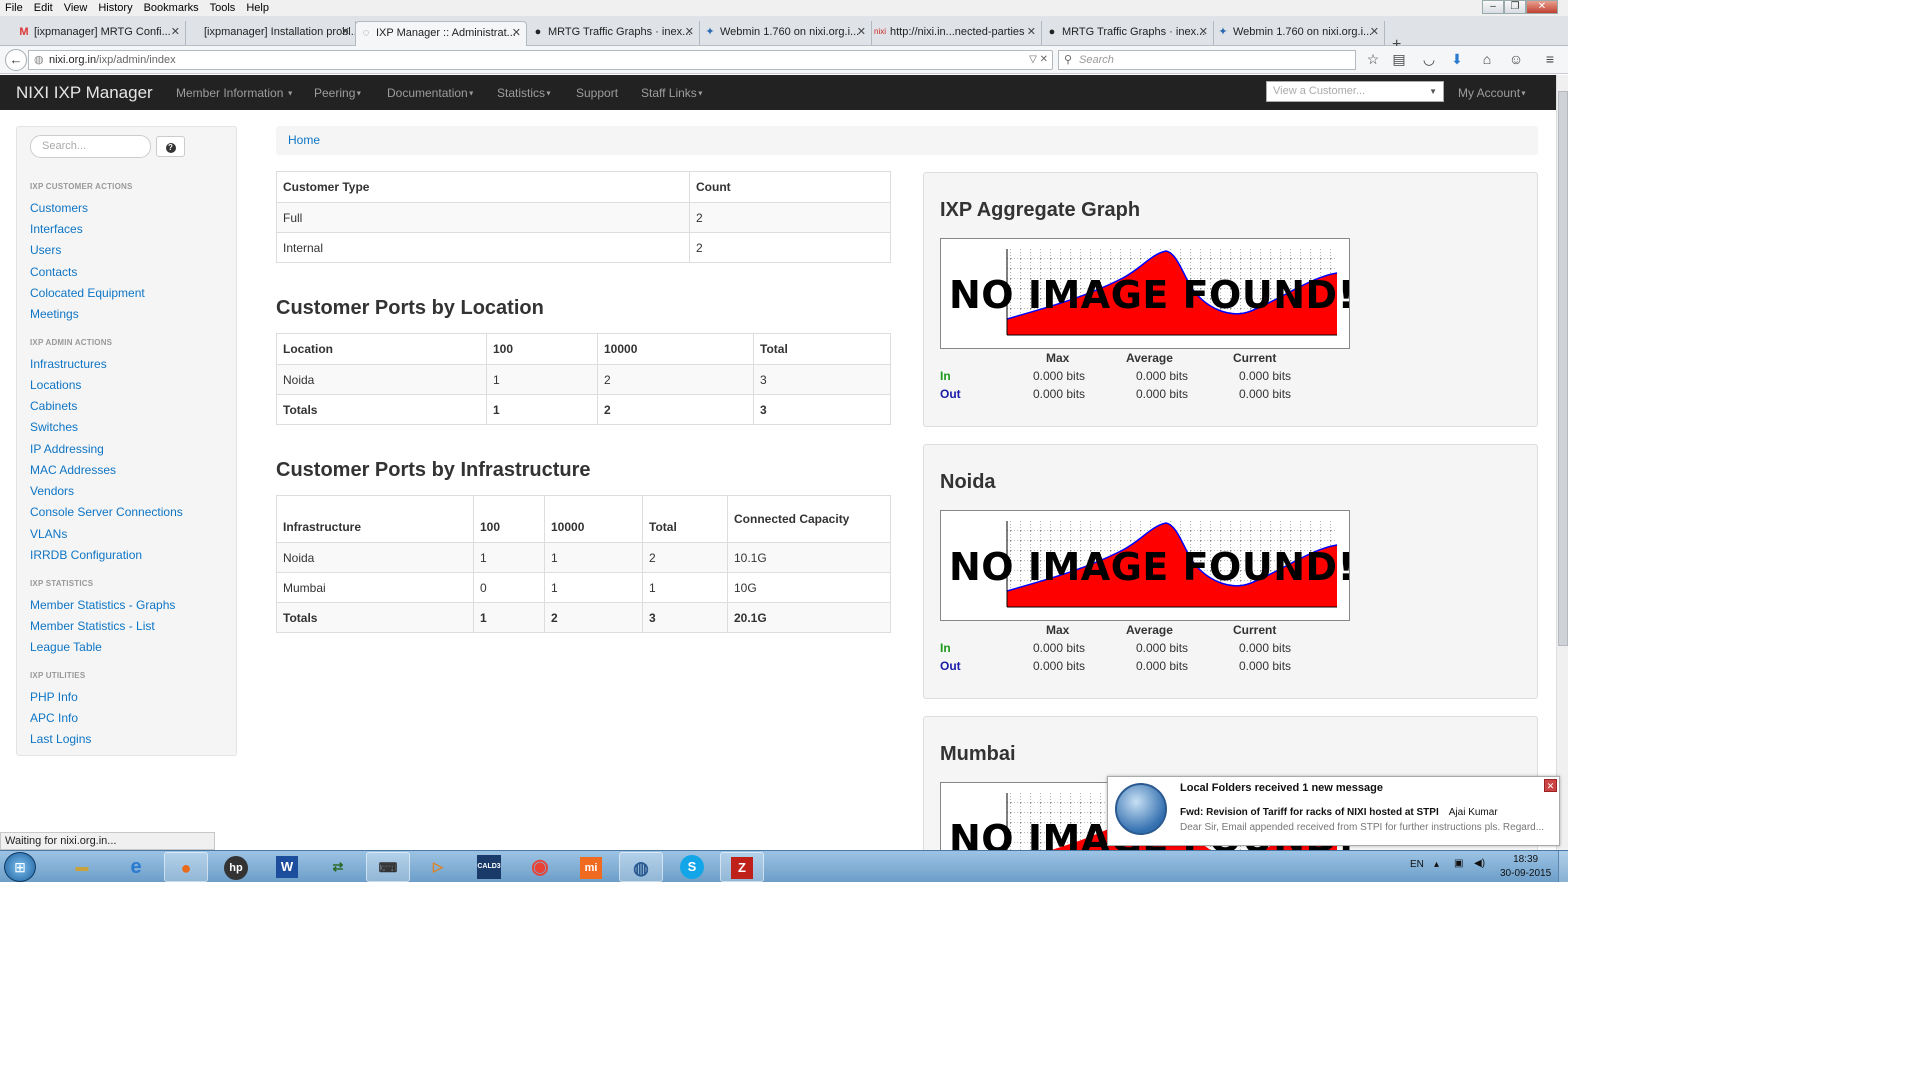 This screenshot has height=1080, width=1920. Describe the element at coordinates (1429, 59) in the screenshot. I see `pocket-icon: ◡` at that location.